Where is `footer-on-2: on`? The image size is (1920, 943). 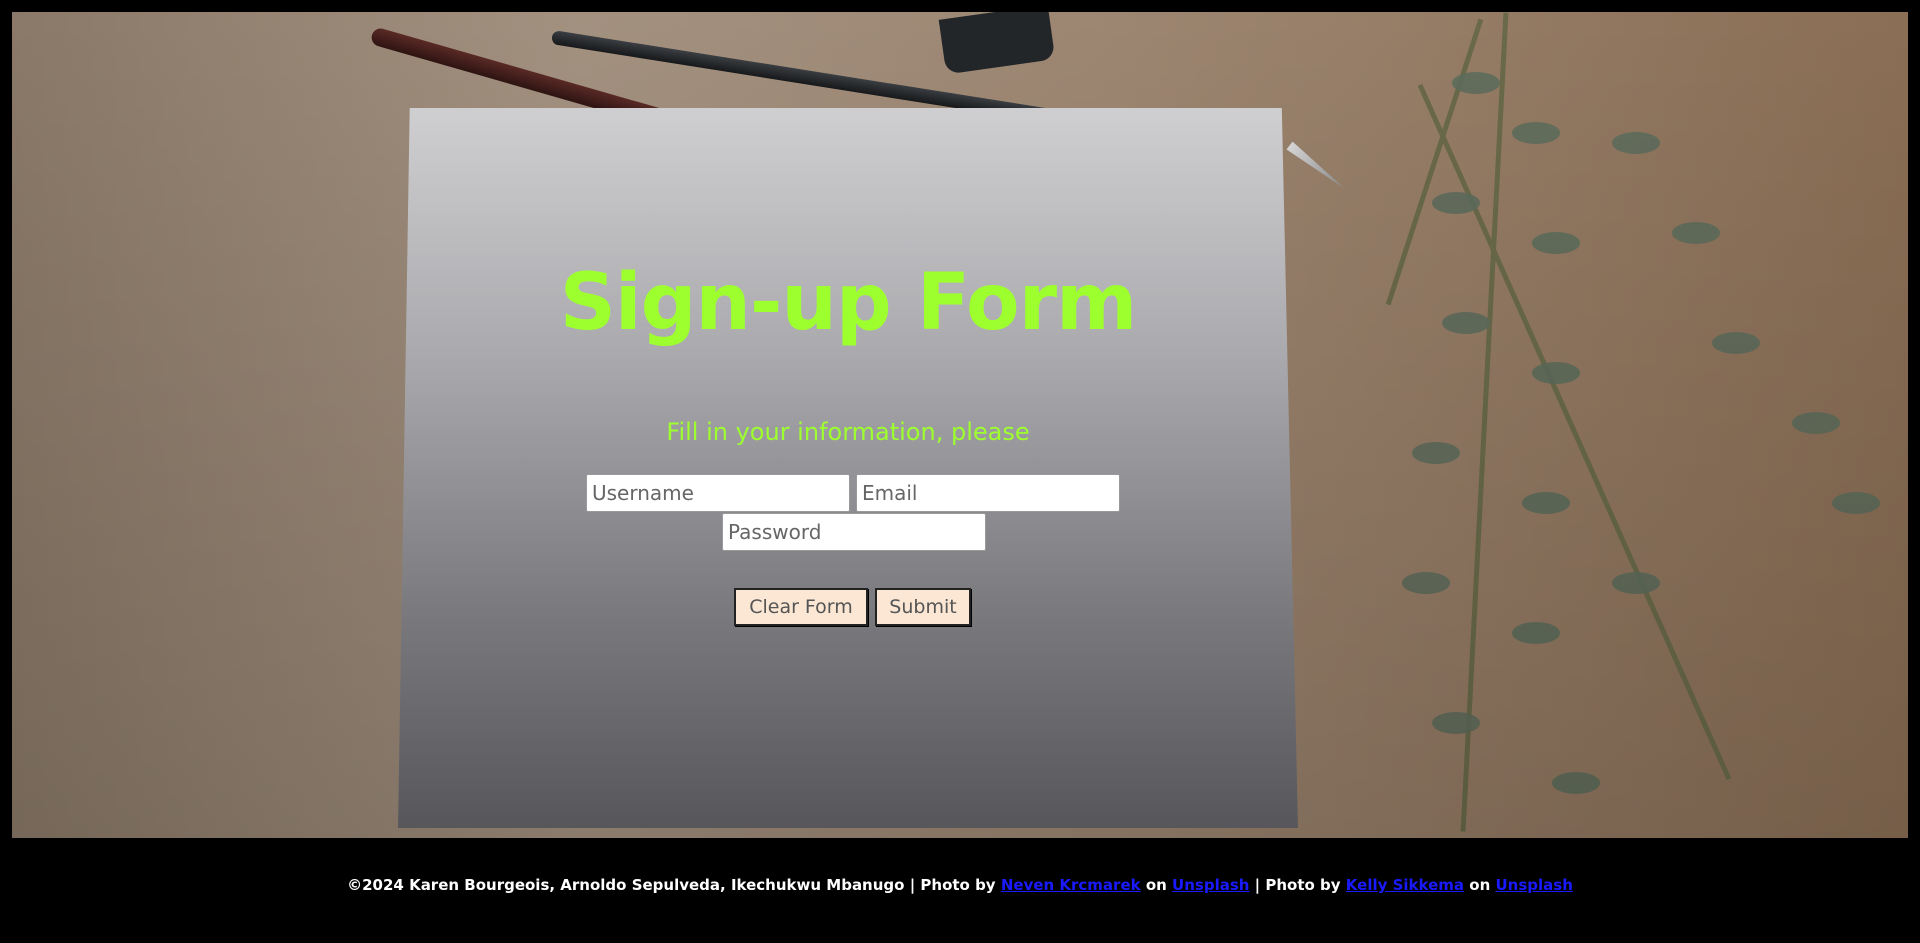
footer-on-2: on is located at coordinates (1480, 885).